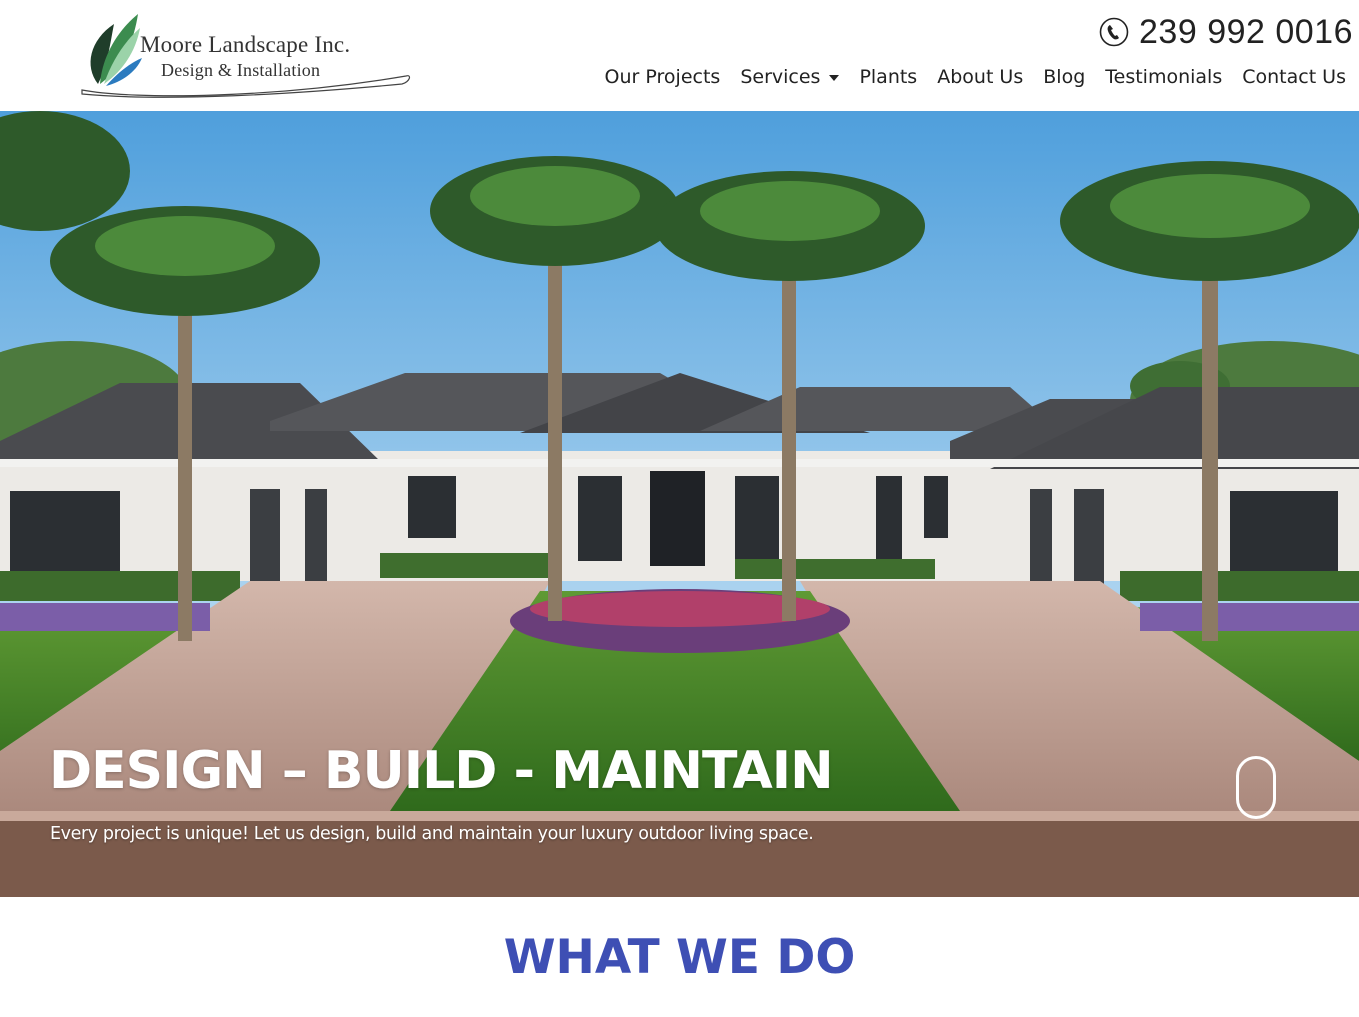 The width and height of the screenshot is (1359, 1017). I want to click on nav-about-us: About Us, so click(980, 77).